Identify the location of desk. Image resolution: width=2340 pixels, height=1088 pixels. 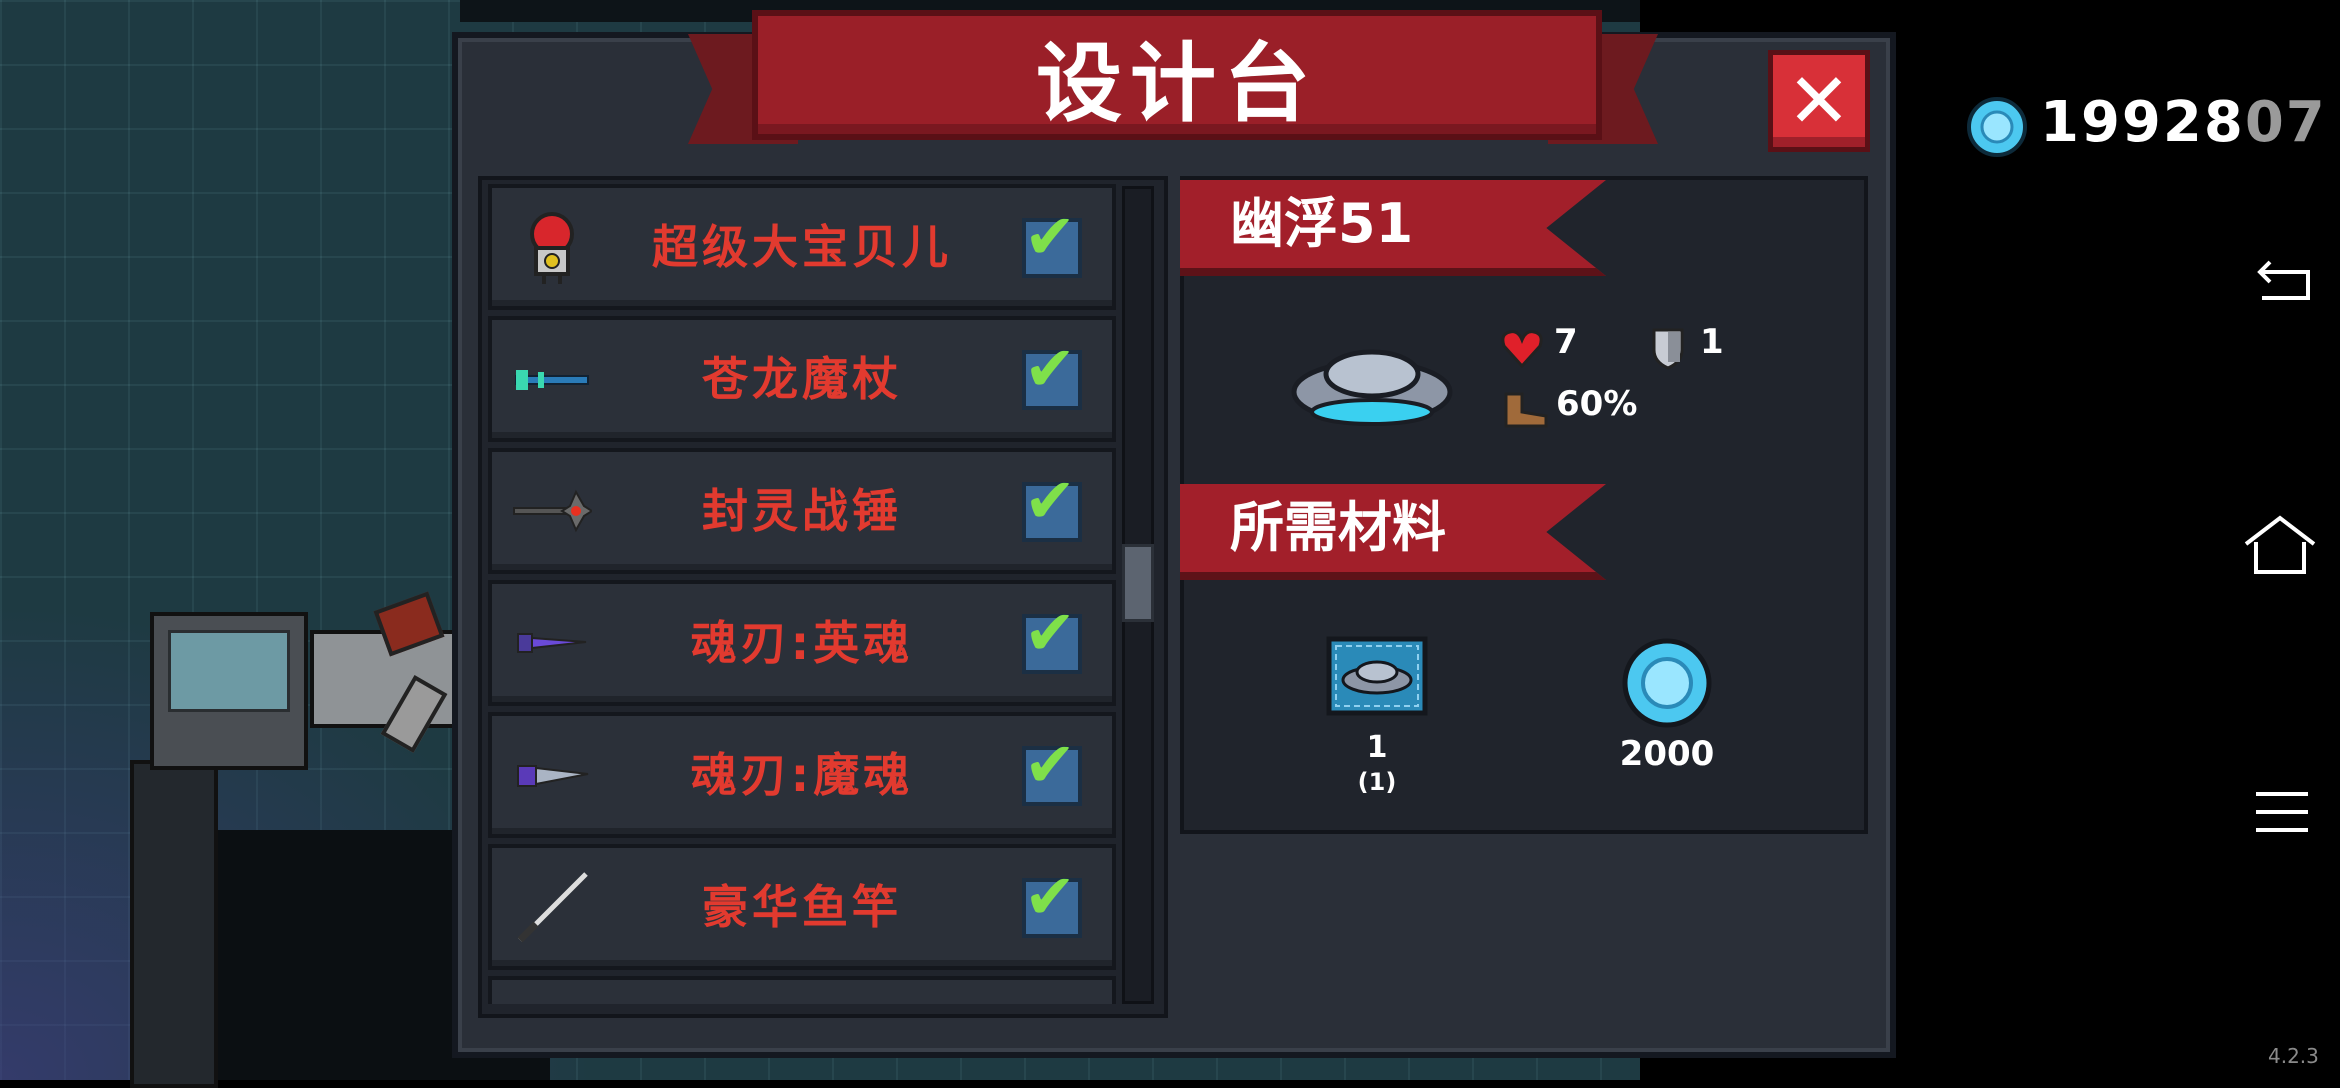
(174, 924).